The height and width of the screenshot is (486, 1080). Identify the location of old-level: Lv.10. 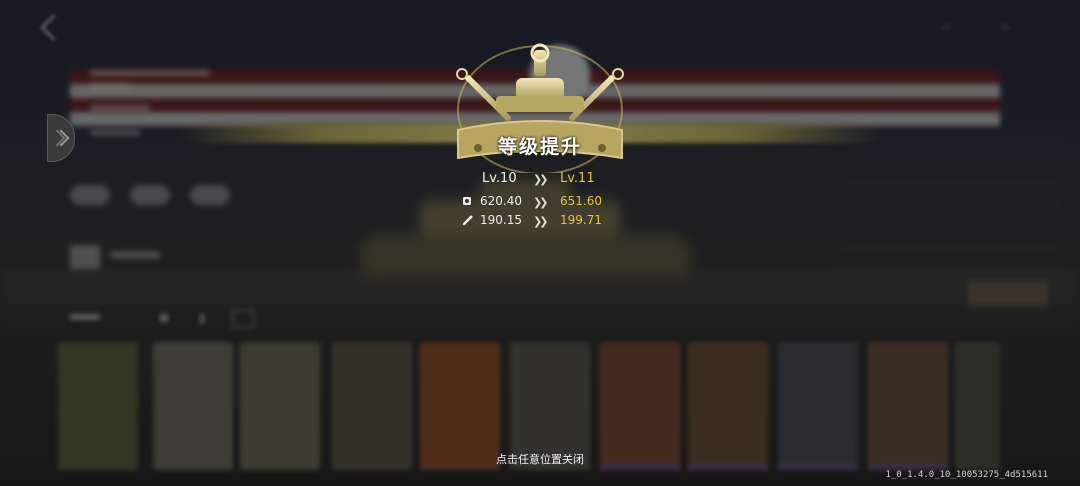
(499, 178).